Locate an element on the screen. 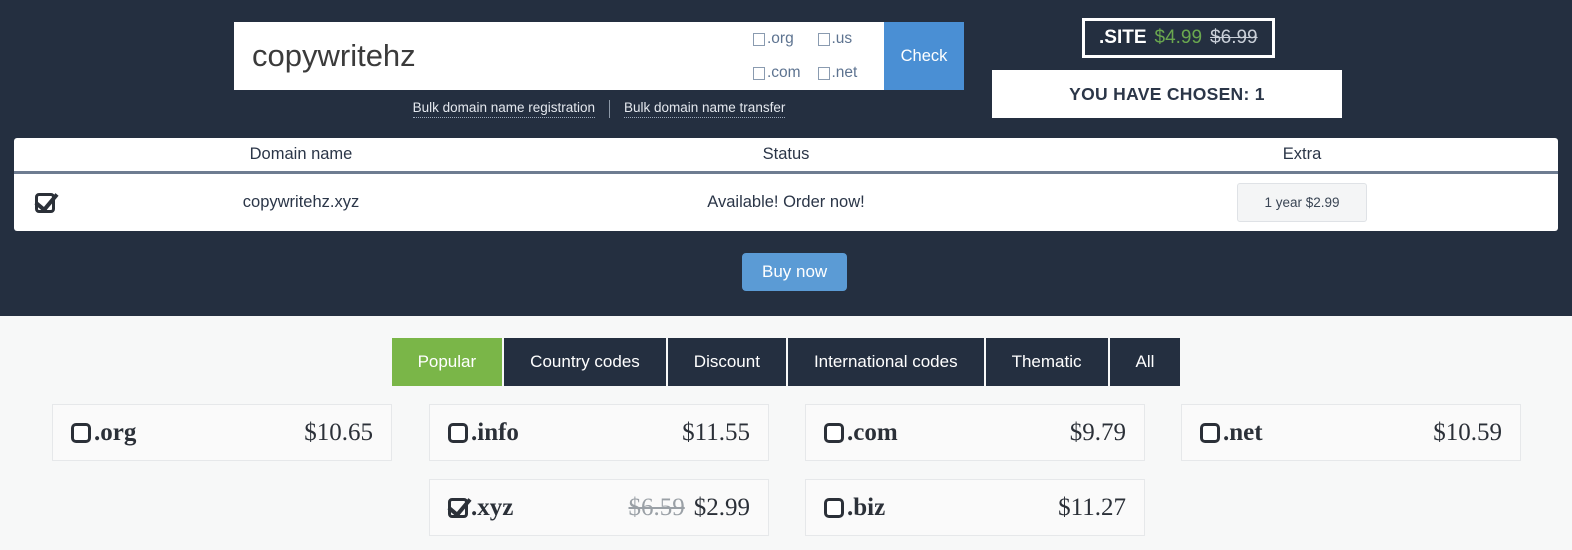  tld-price: $11.27 is located at coordinates (1092, 507).